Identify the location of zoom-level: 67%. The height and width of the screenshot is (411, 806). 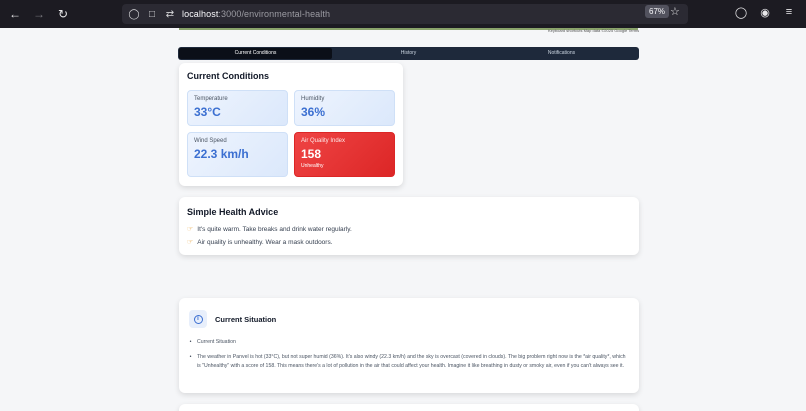
(657, 11).